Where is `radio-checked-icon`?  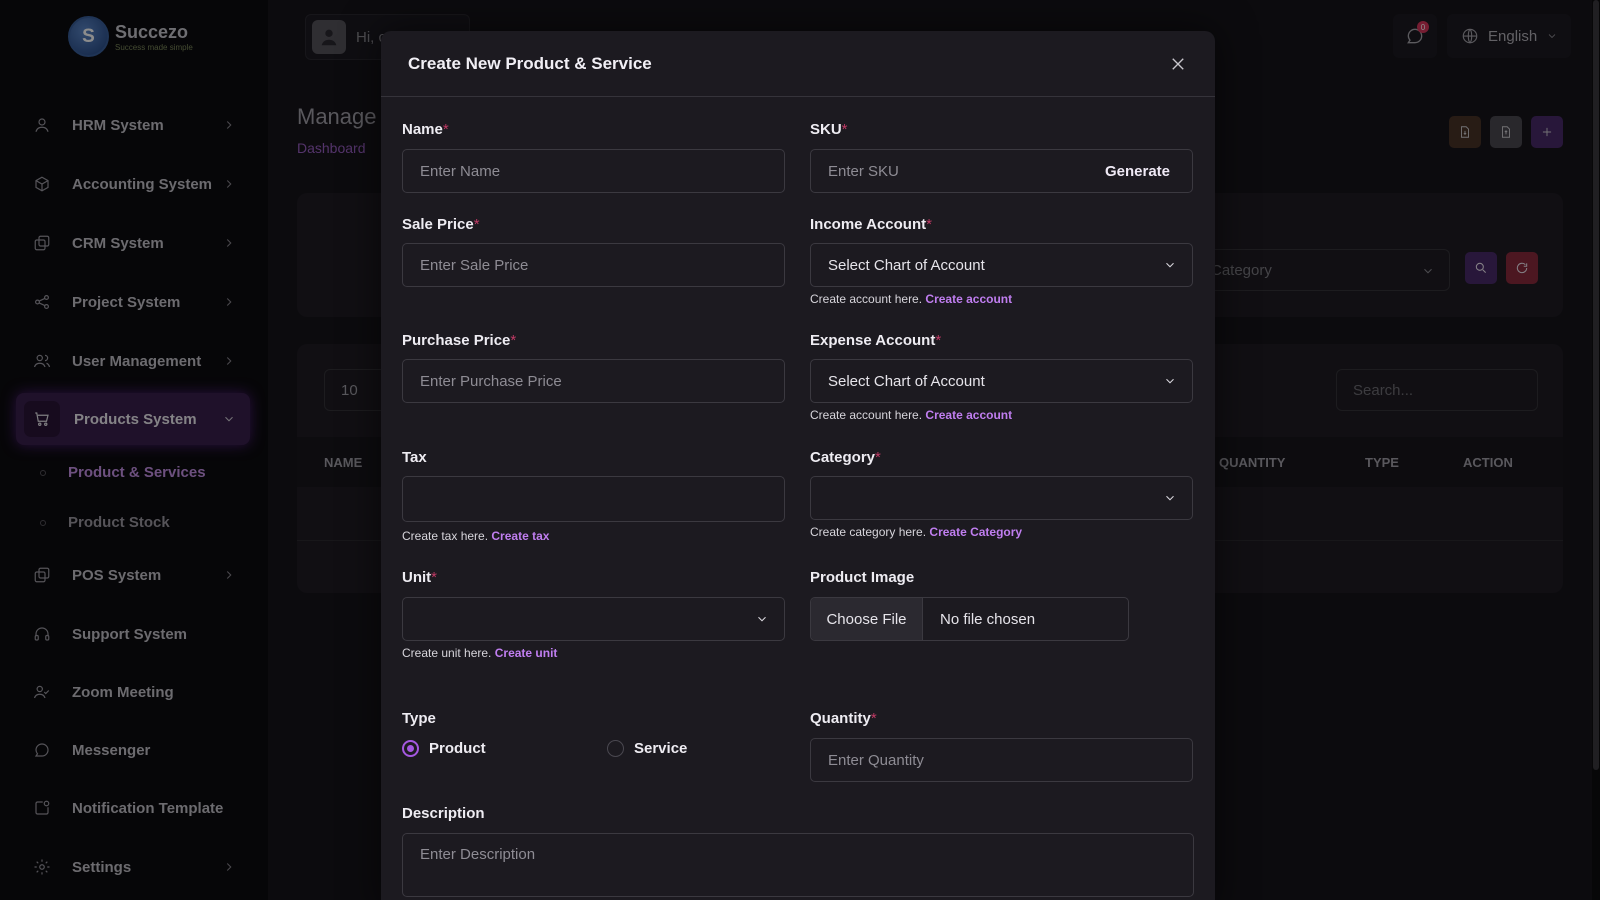 radio-checked-icon is located at coordinates (410, 748).